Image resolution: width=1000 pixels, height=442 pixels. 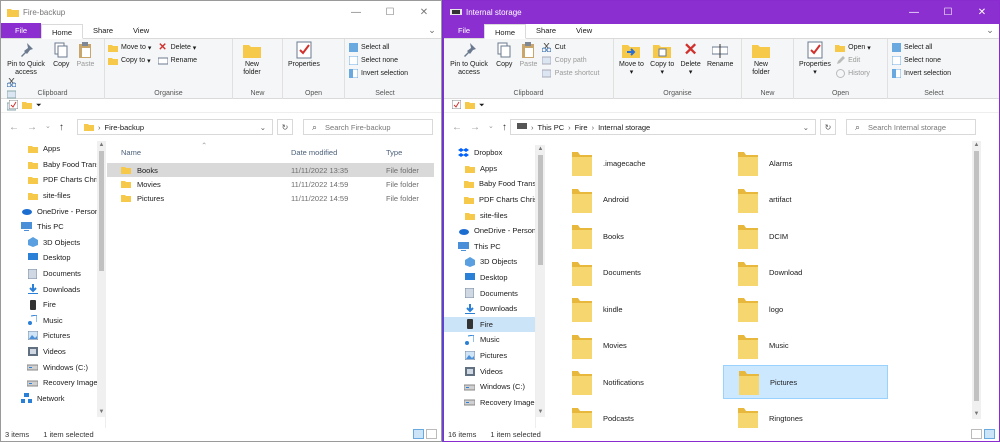 What do you see at coordinates (639, 415) in the screenshot?
I see `folder-tile: Podcasts` at bounding box center [639, 415].